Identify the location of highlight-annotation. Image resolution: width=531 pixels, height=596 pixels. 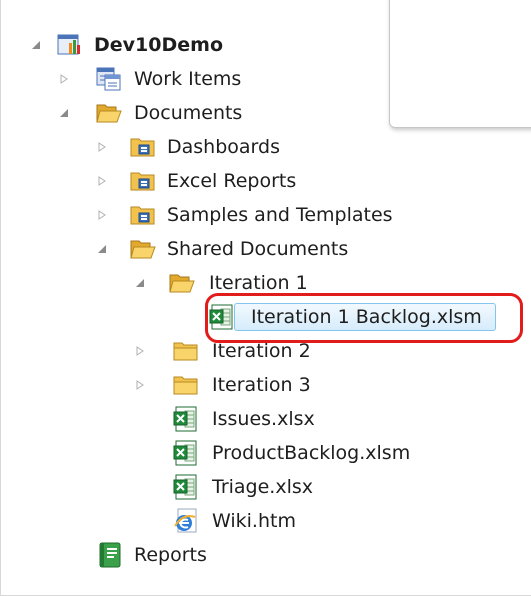
(364, 318).